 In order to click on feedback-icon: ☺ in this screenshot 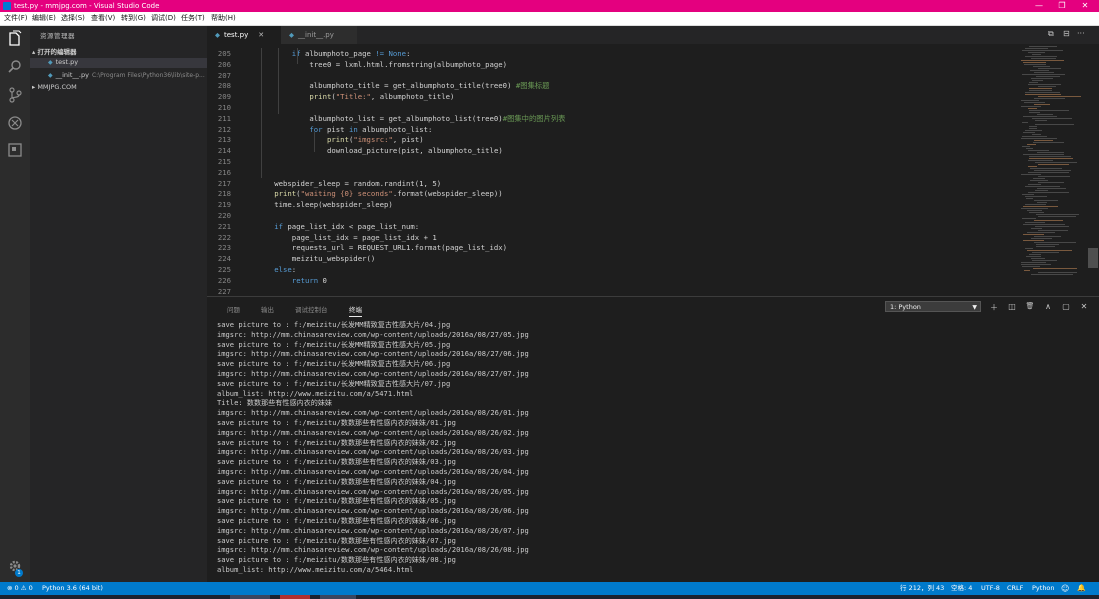, I will do `click(1065, 588)`.